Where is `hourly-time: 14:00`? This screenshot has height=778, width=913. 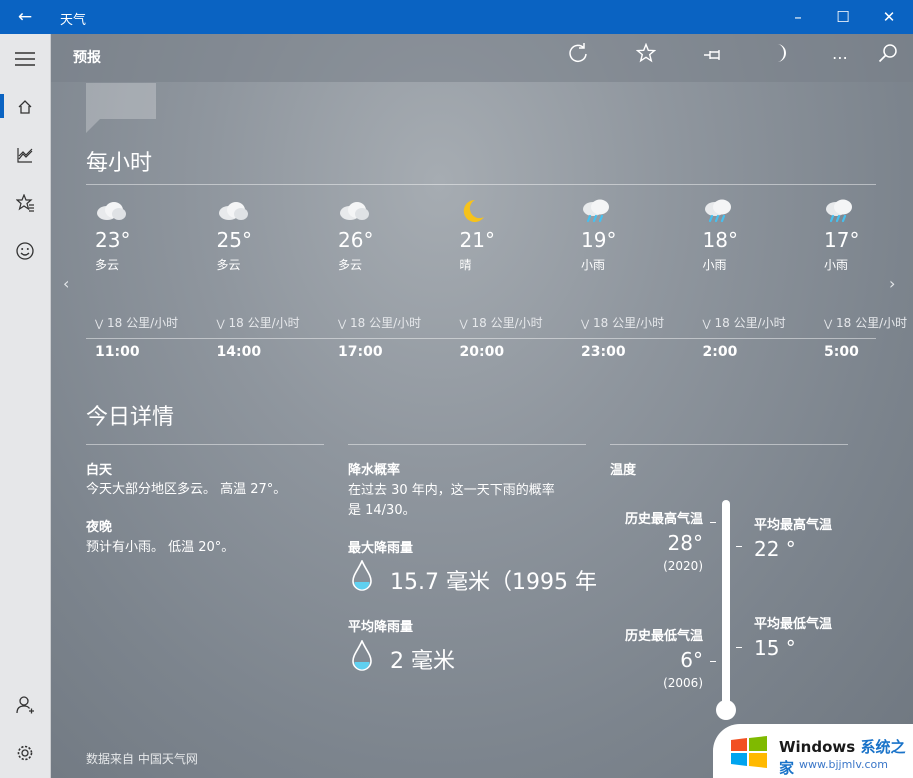
hourly-time: 14:00 is located at coordinates (239, 352).